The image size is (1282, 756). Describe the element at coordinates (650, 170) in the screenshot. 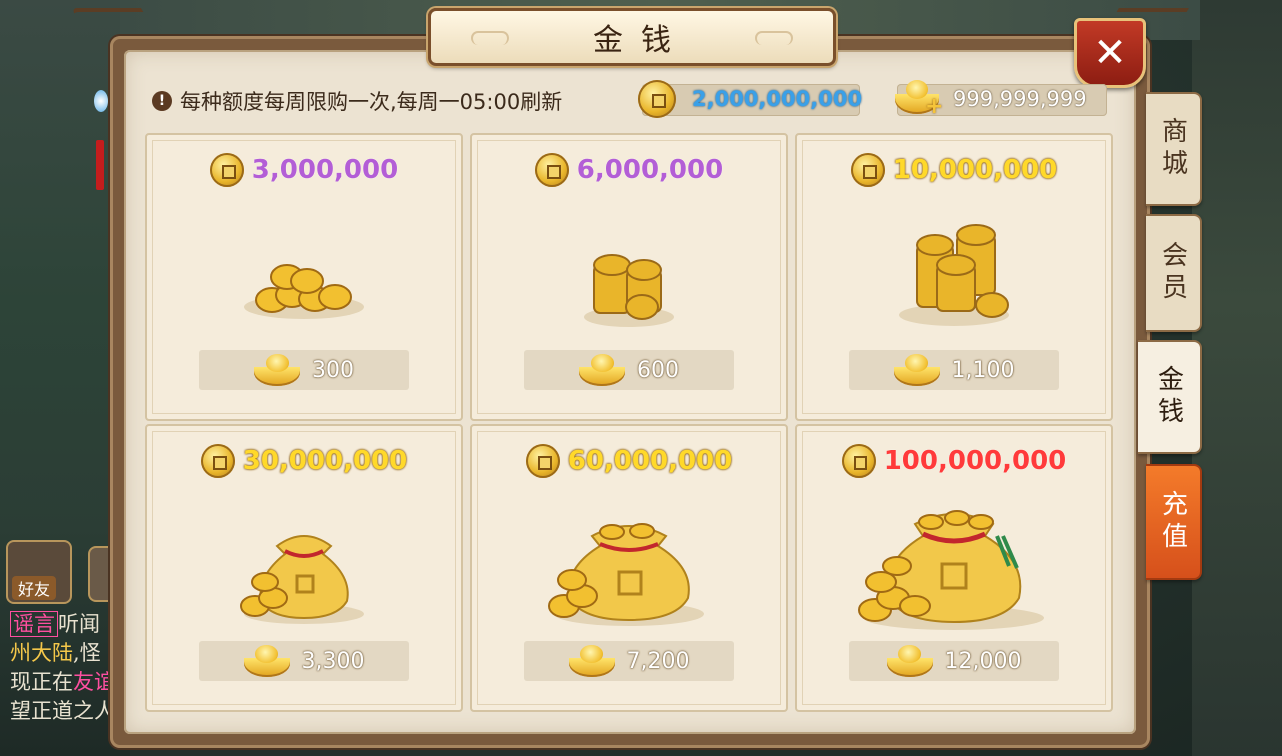

I see `coin-amount: 6,000,000` at that location.